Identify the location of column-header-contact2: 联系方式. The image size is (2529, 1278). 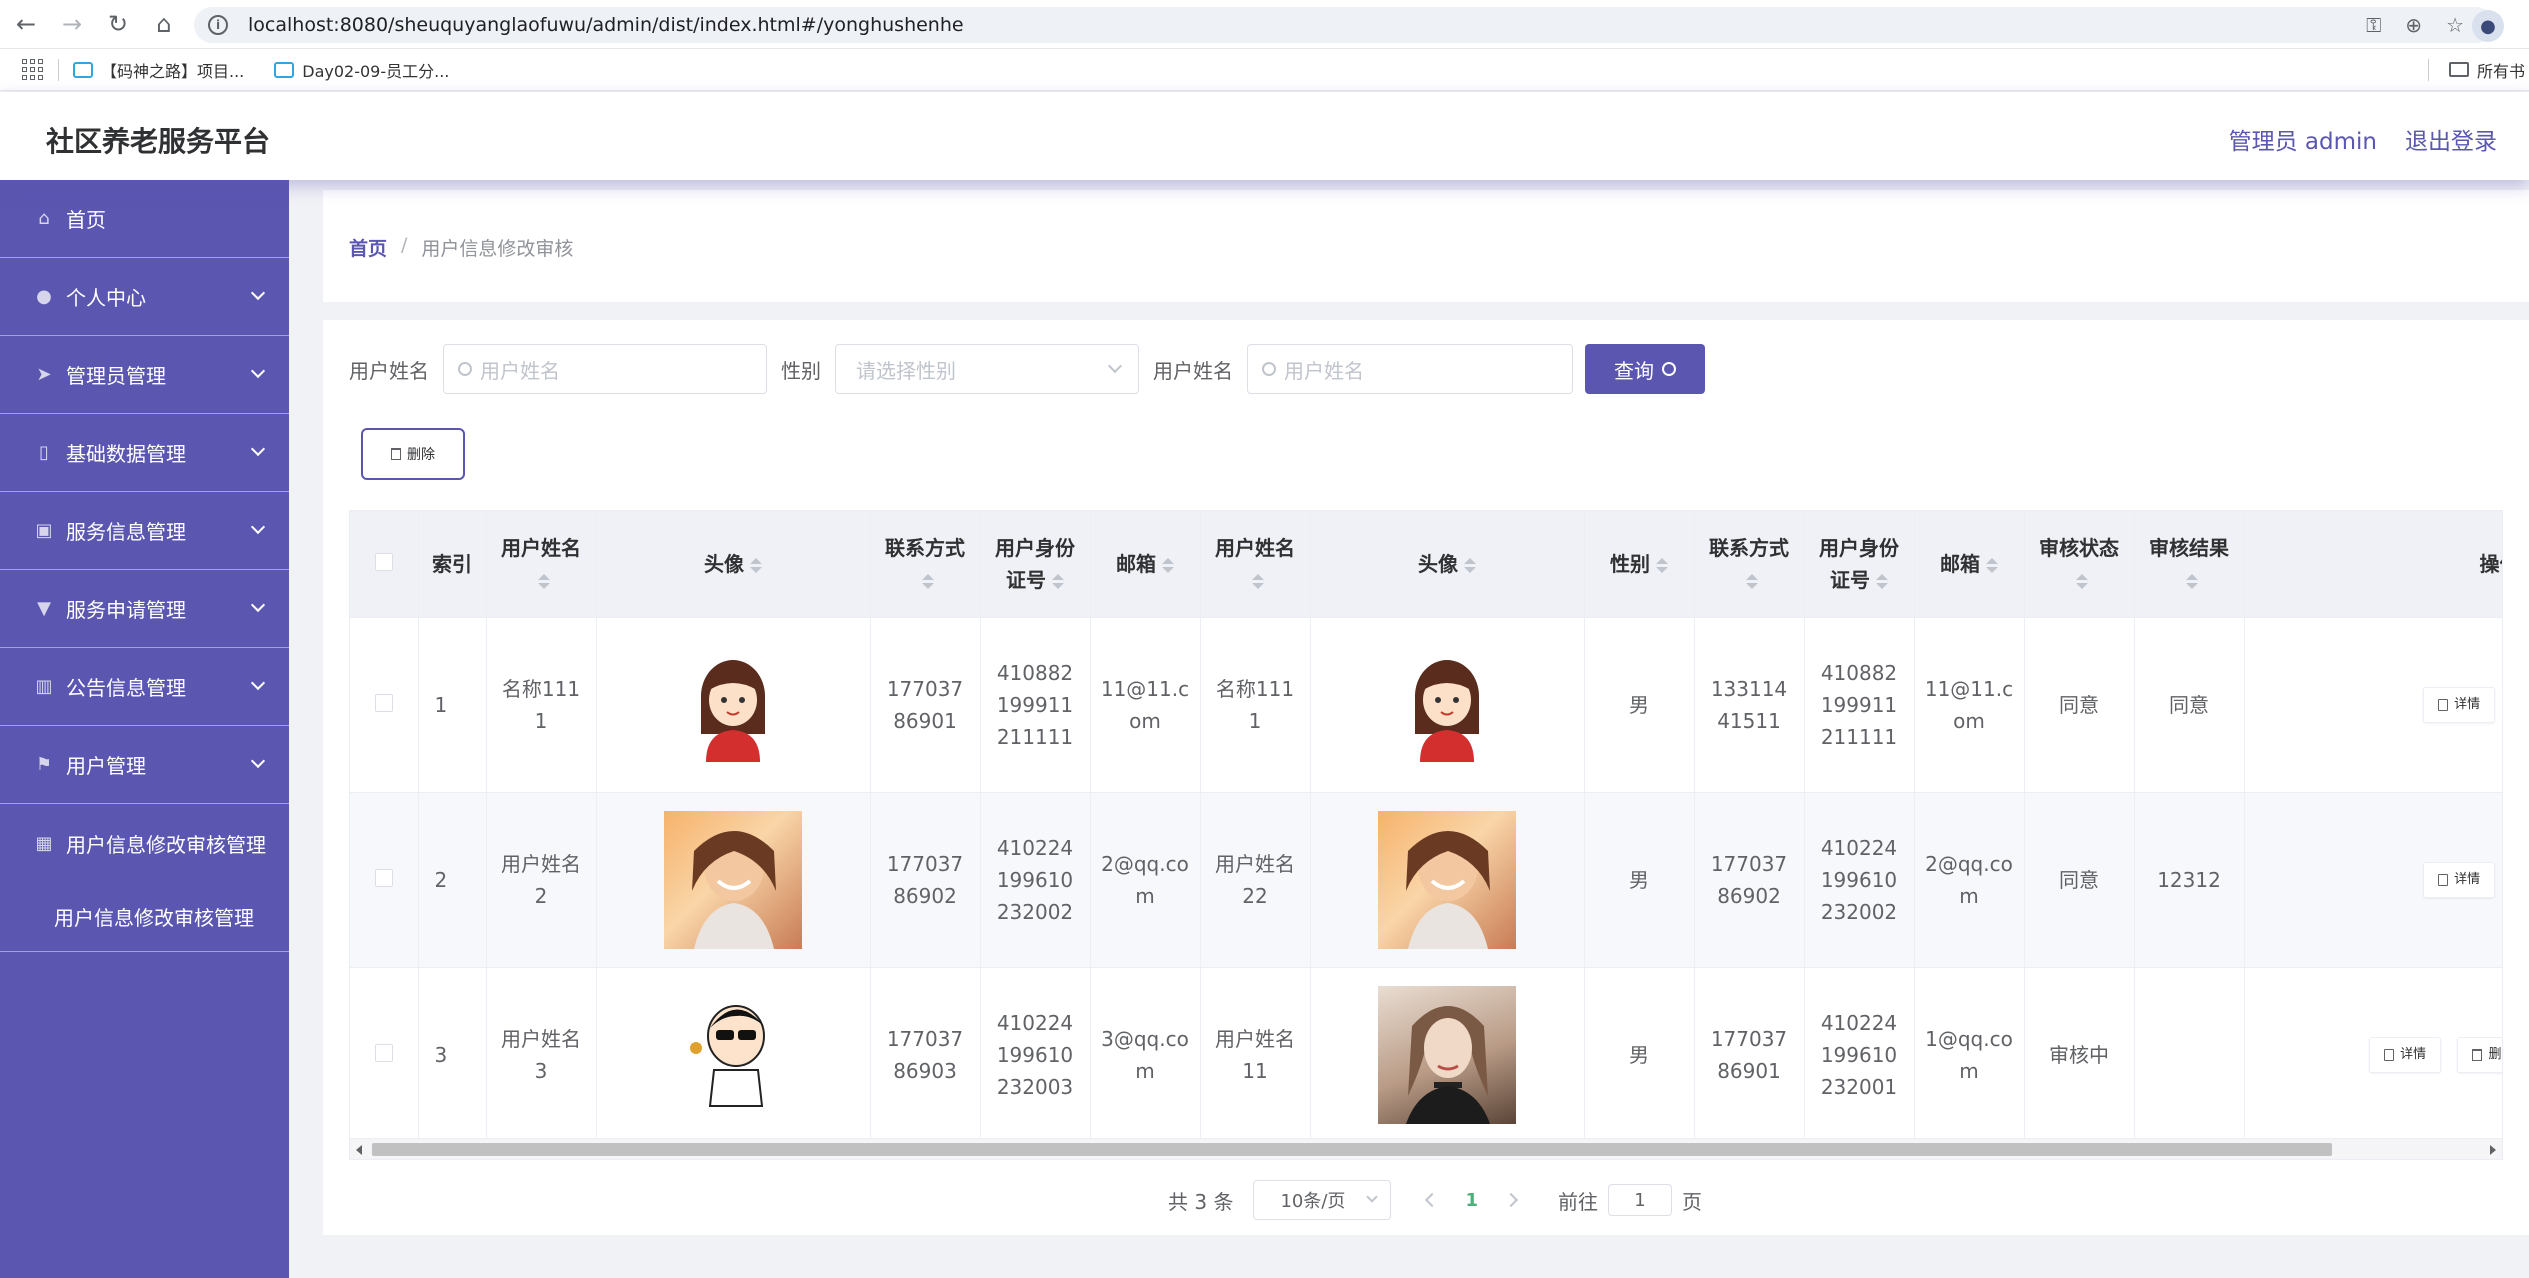
(1749, 564).